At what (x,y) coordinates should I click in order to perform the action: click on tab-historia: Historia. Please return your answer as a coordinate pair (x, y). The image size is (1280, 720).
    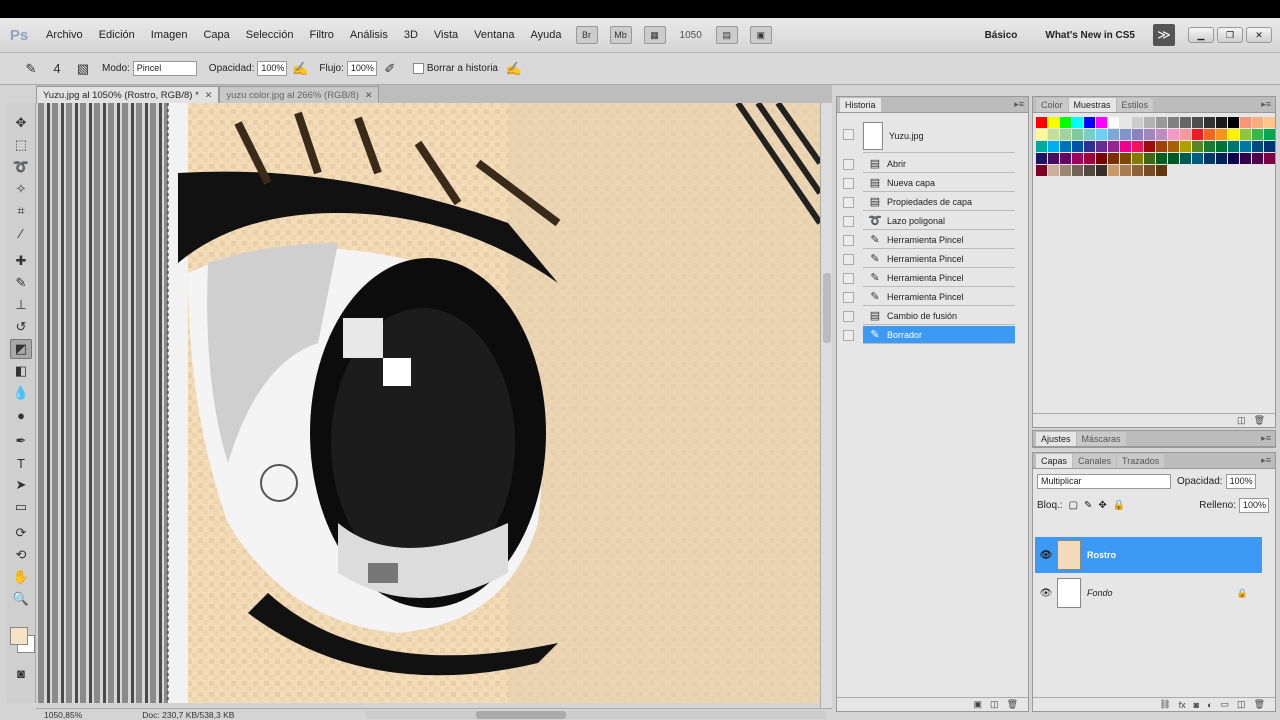
    Looking at the image, I should click on (860, 105).